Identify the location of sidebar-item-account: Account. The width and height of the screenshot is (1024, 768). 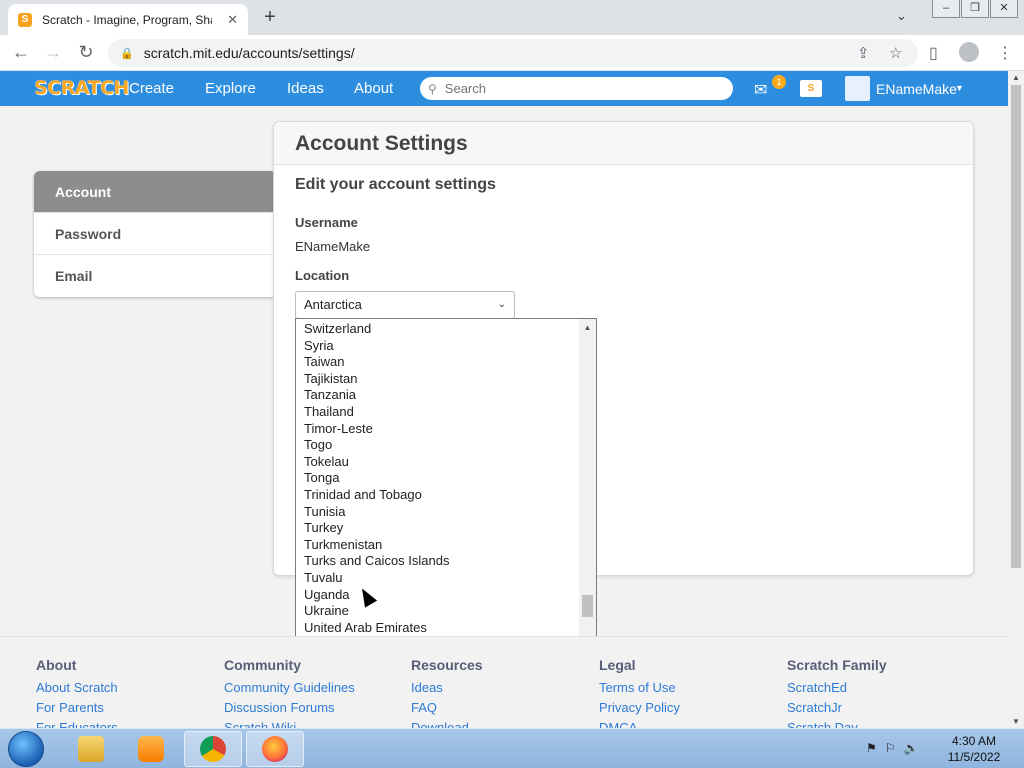
(155, 192).